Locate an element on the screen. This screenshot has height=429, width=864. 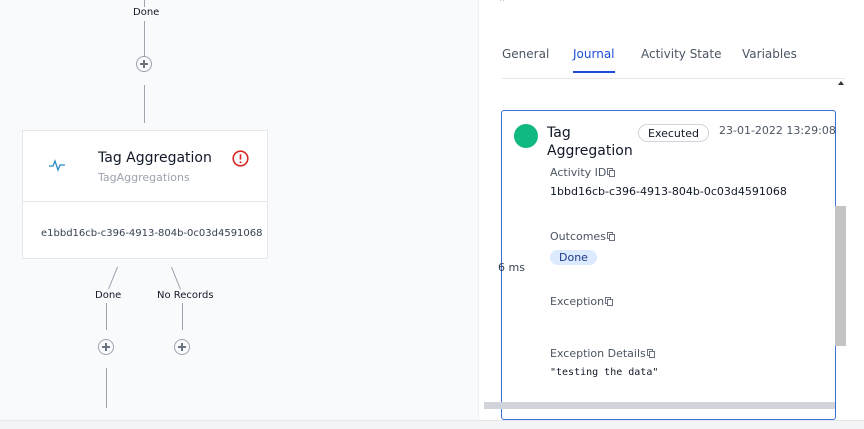
vertical-scrollbar-thumb is located at coordinates (840, 276).